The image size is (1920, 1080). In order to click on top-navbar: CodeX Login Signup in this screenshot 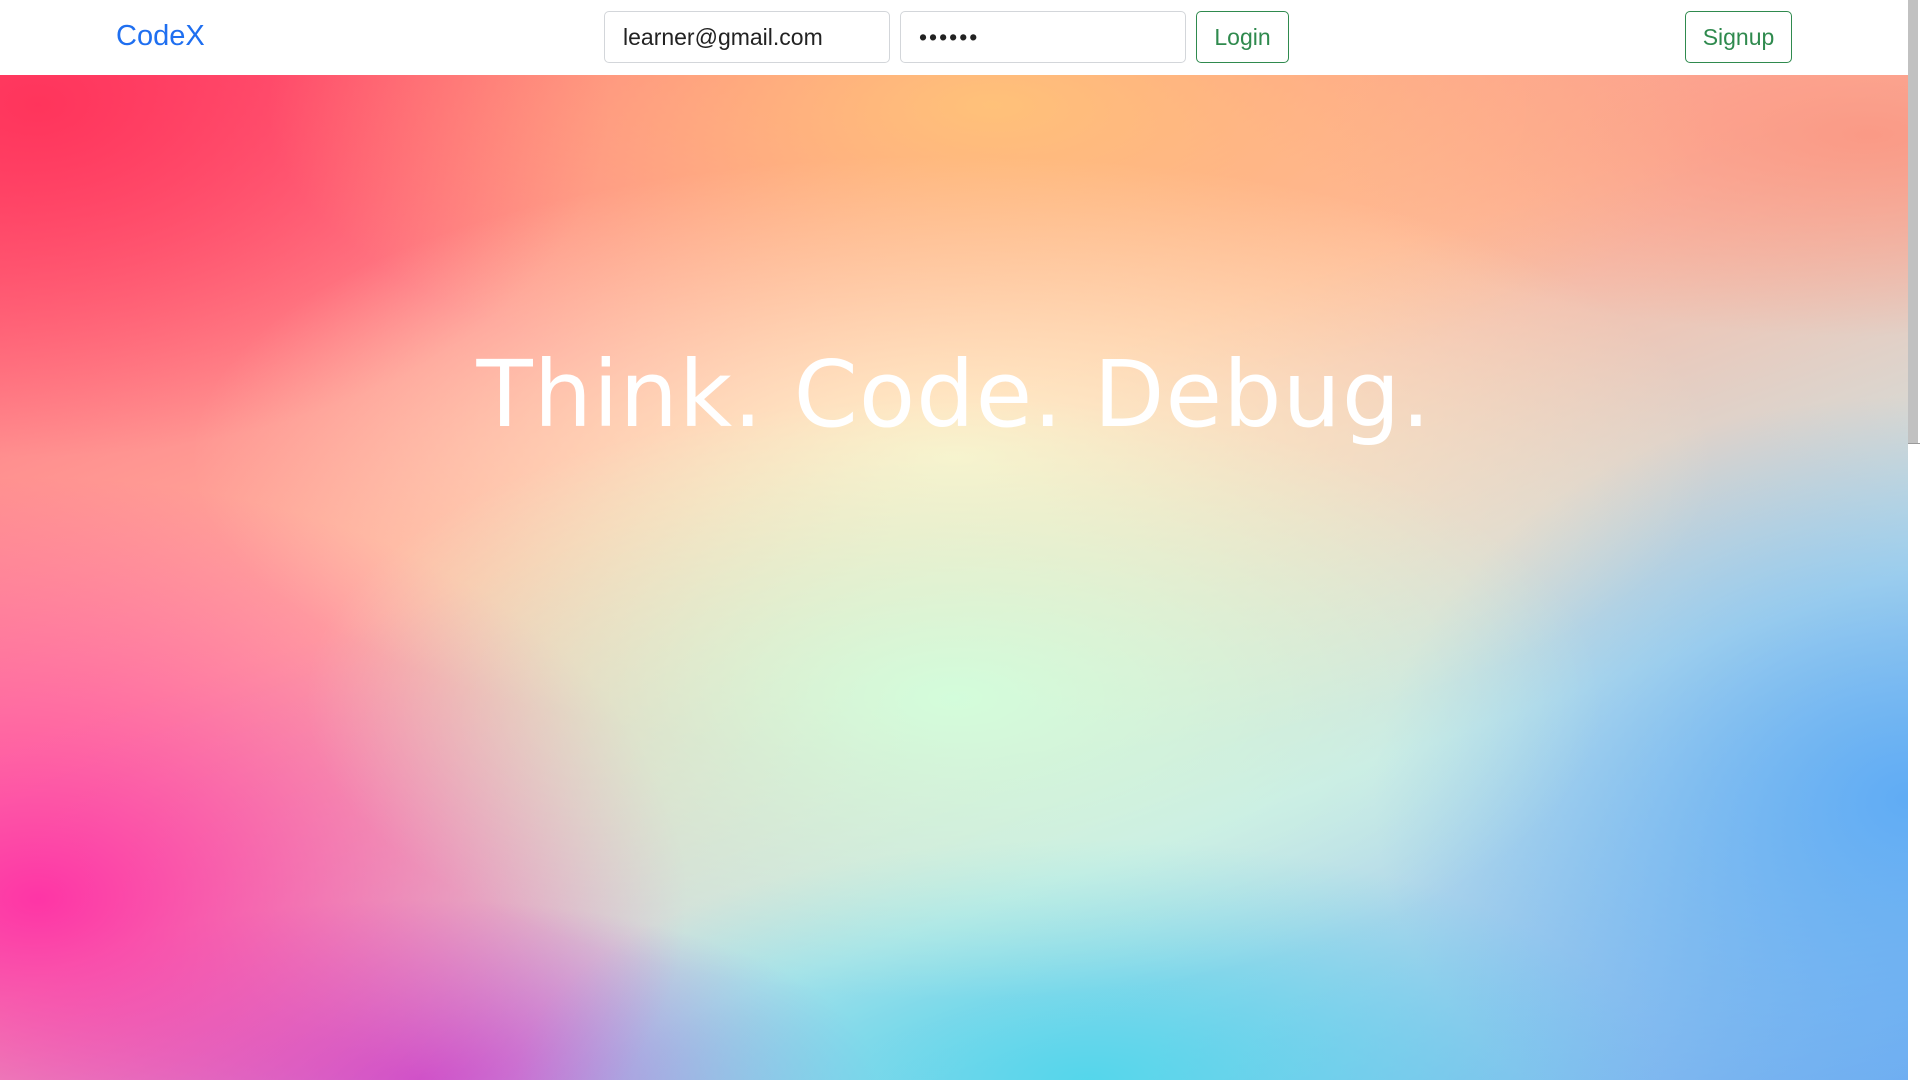, I will do `click(954, 37)`.